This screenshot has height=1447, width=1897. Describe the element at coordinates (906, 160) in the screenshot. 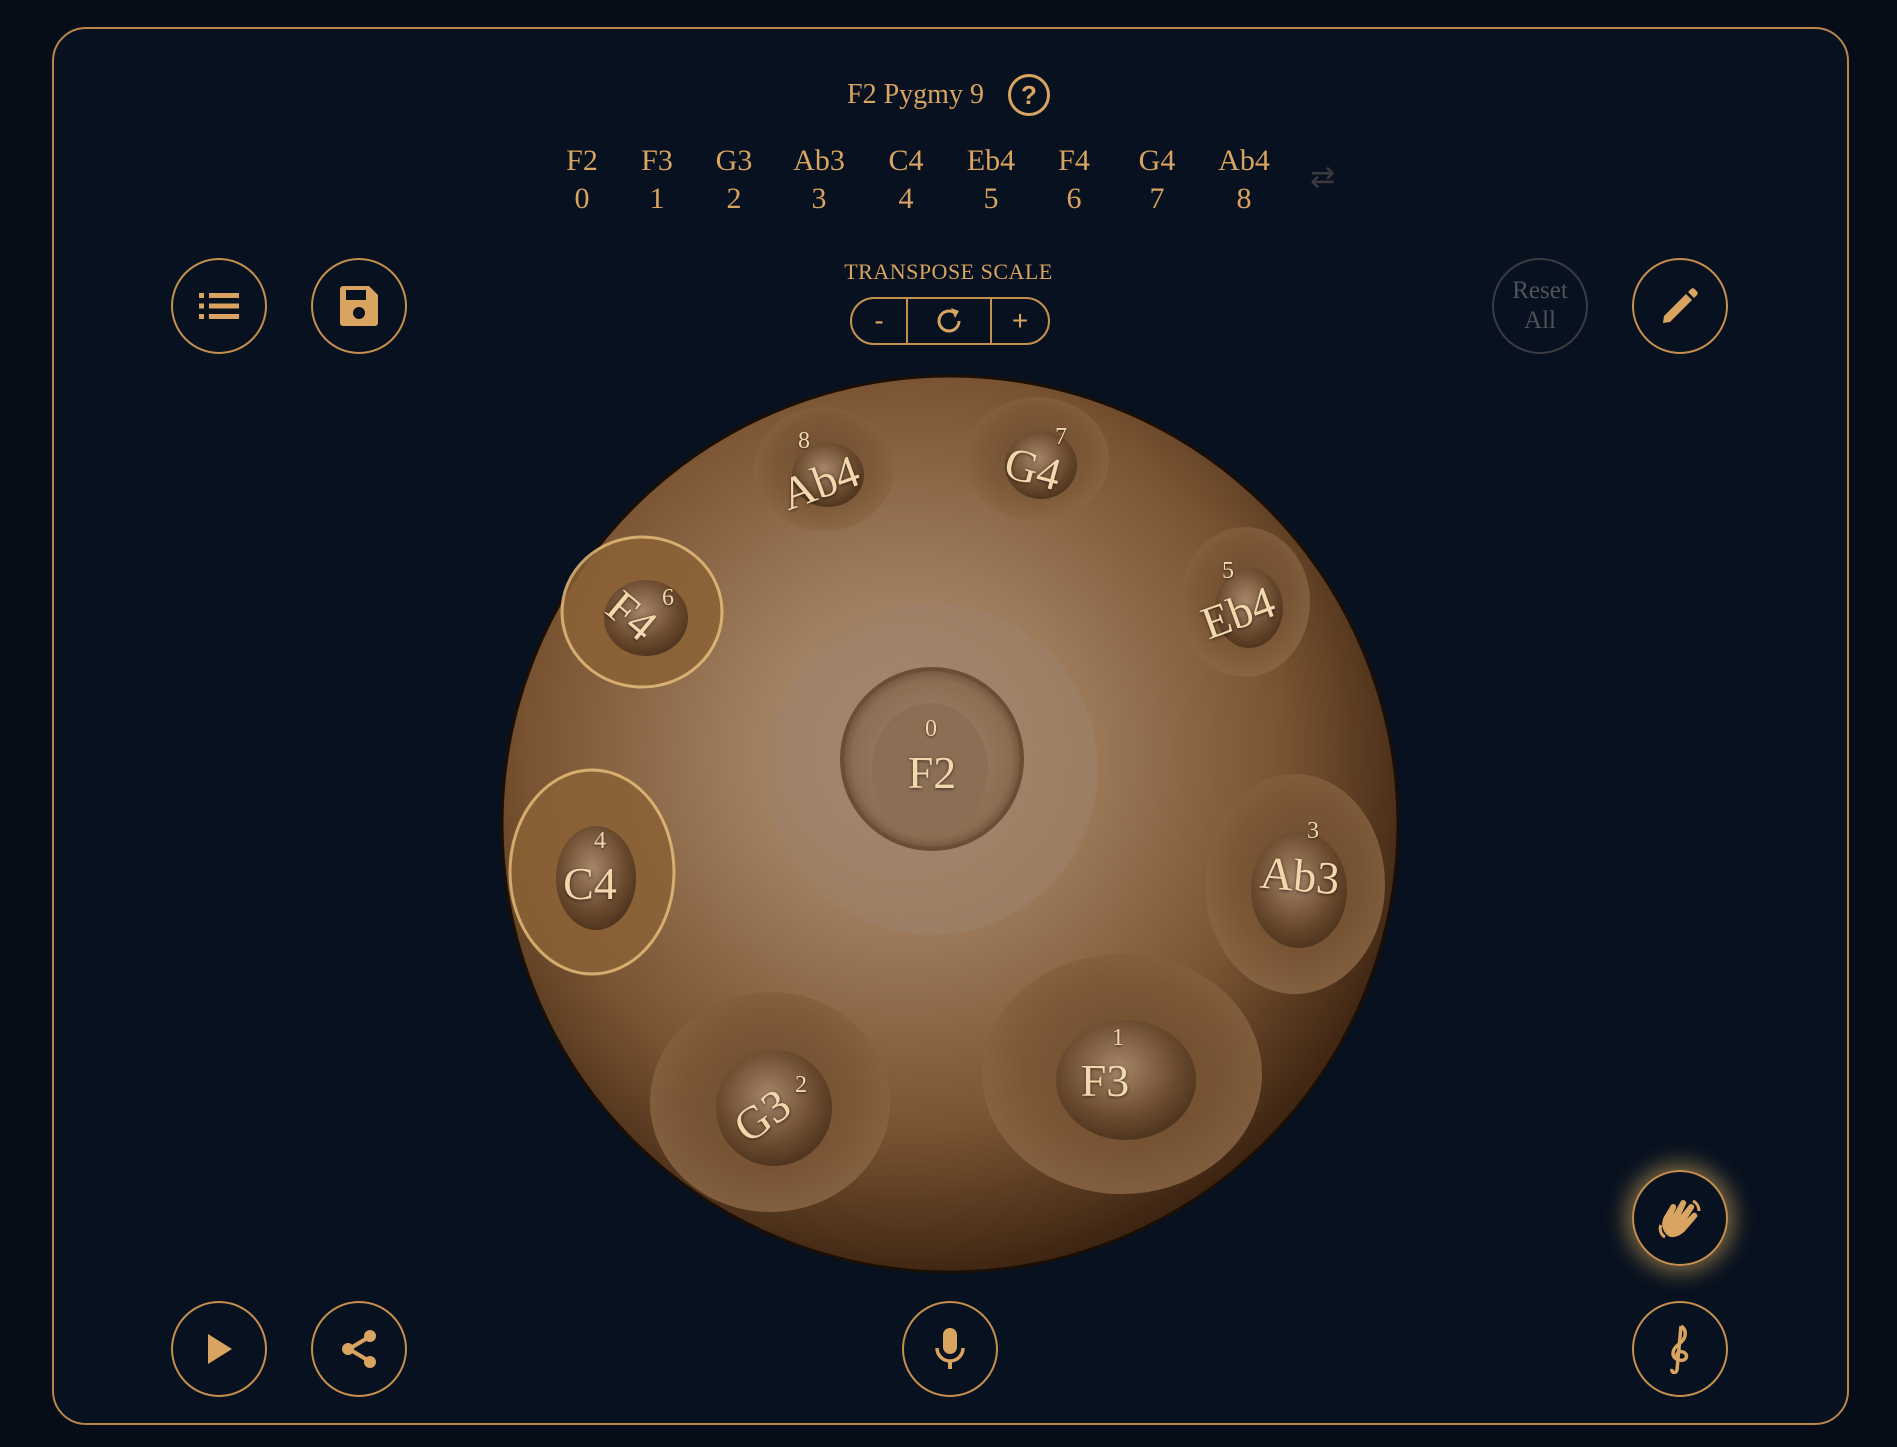

I see `scale-note-name: C4` at that location.